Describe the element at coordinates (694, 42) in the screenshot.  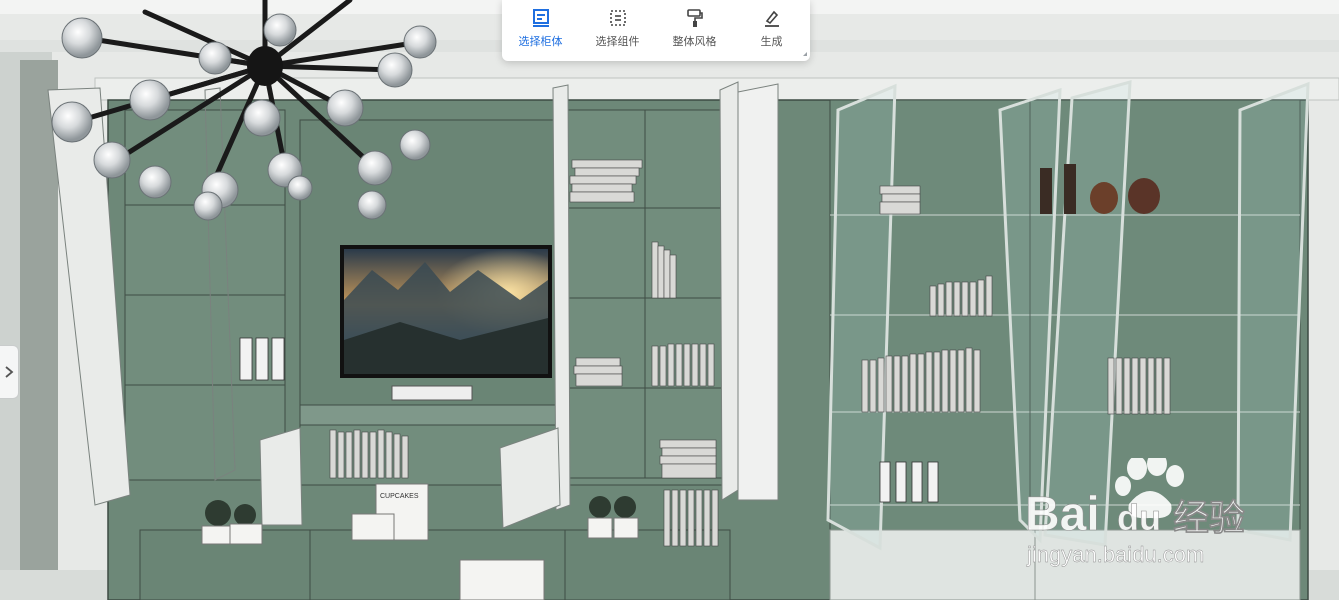
I see `tool-label: 整体风格` at that location.